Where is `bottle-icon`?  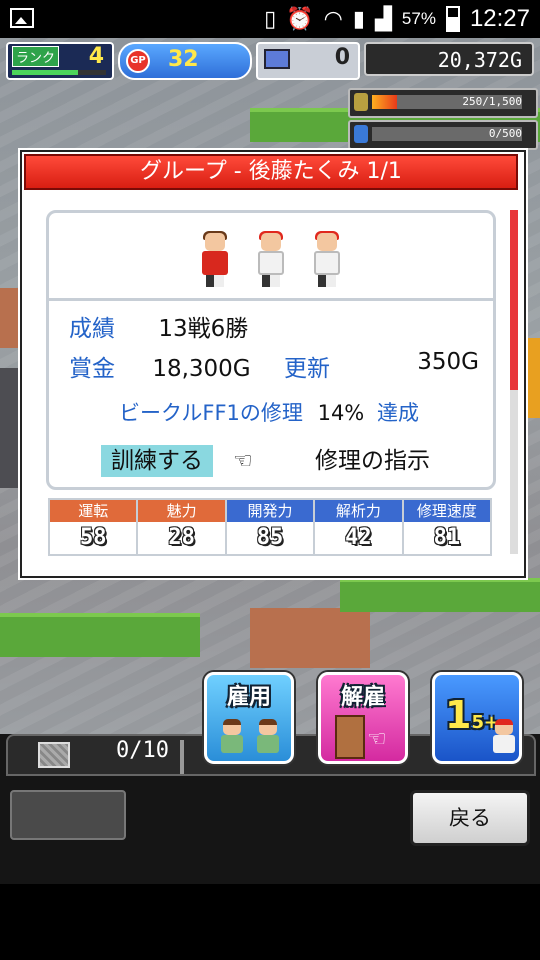 bottle-icon is located at coordinates (361, 134).